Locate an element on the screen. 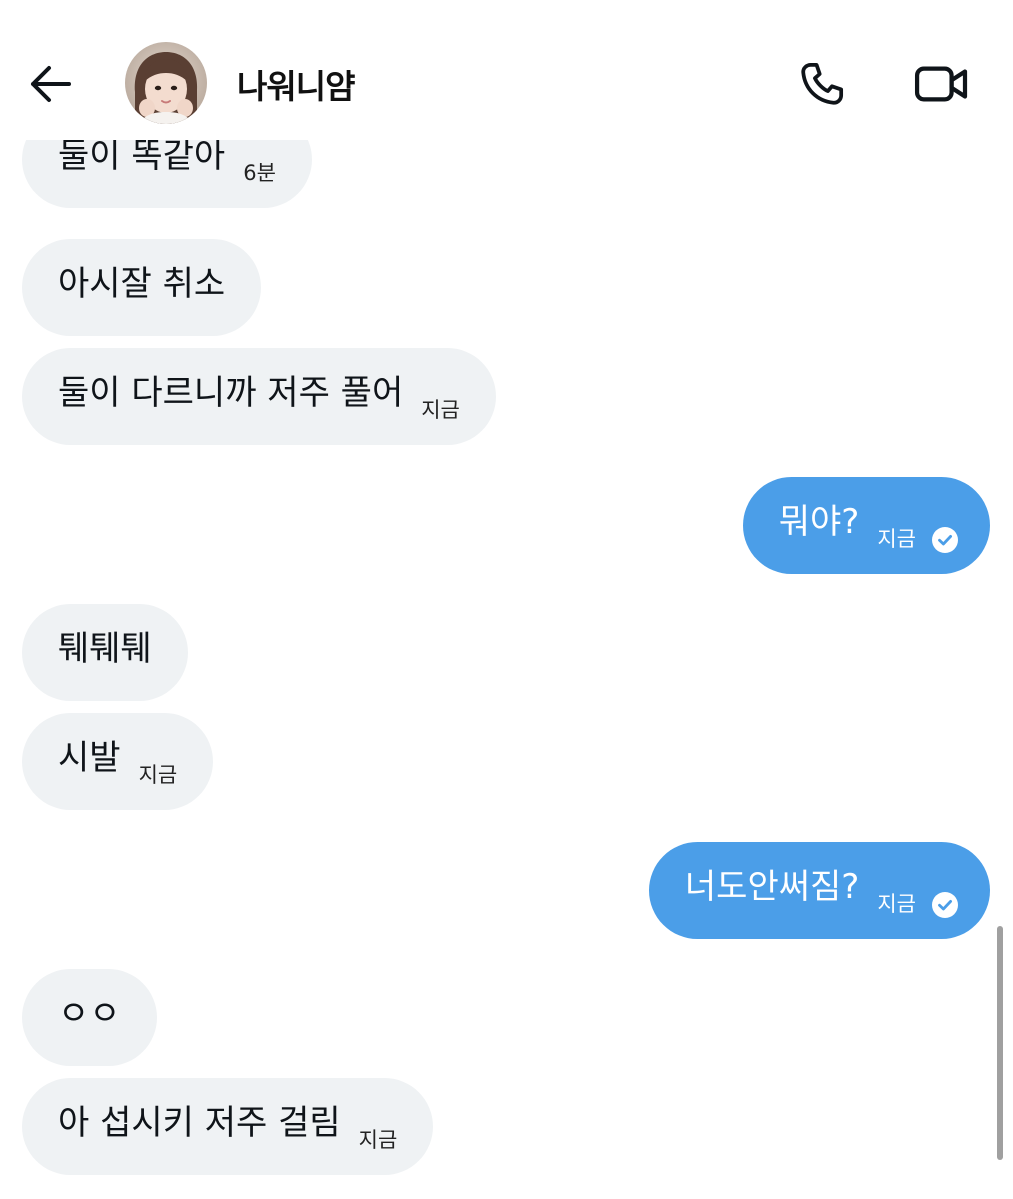 The height and width of the screenshot is (1199, 1013). message-text: ㅇㅇ is located at coordinates (89, 1013).